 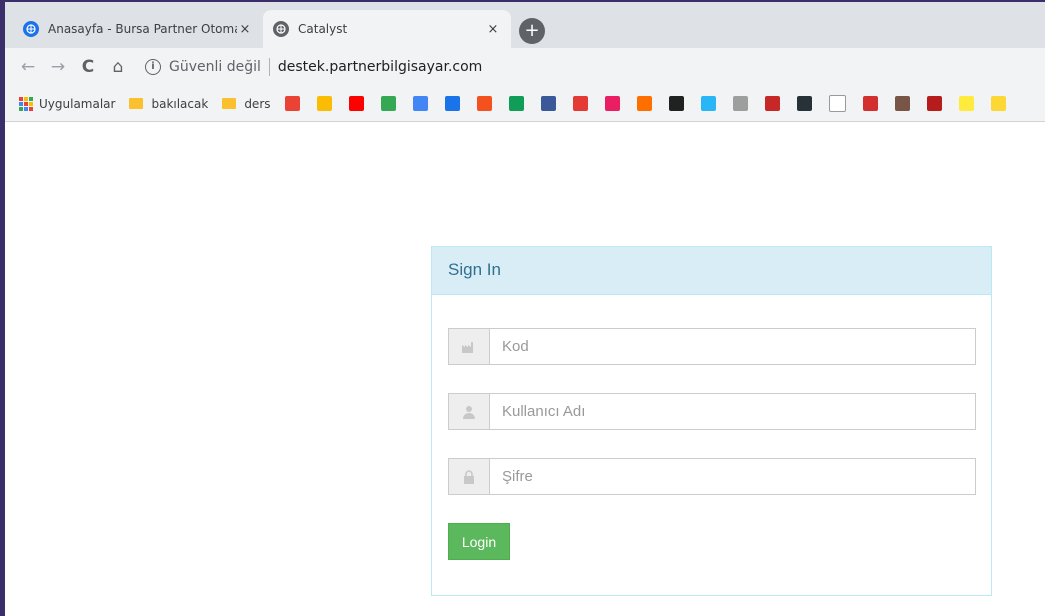 I want to click on bookmark-icons, so click(x=653, y=103).